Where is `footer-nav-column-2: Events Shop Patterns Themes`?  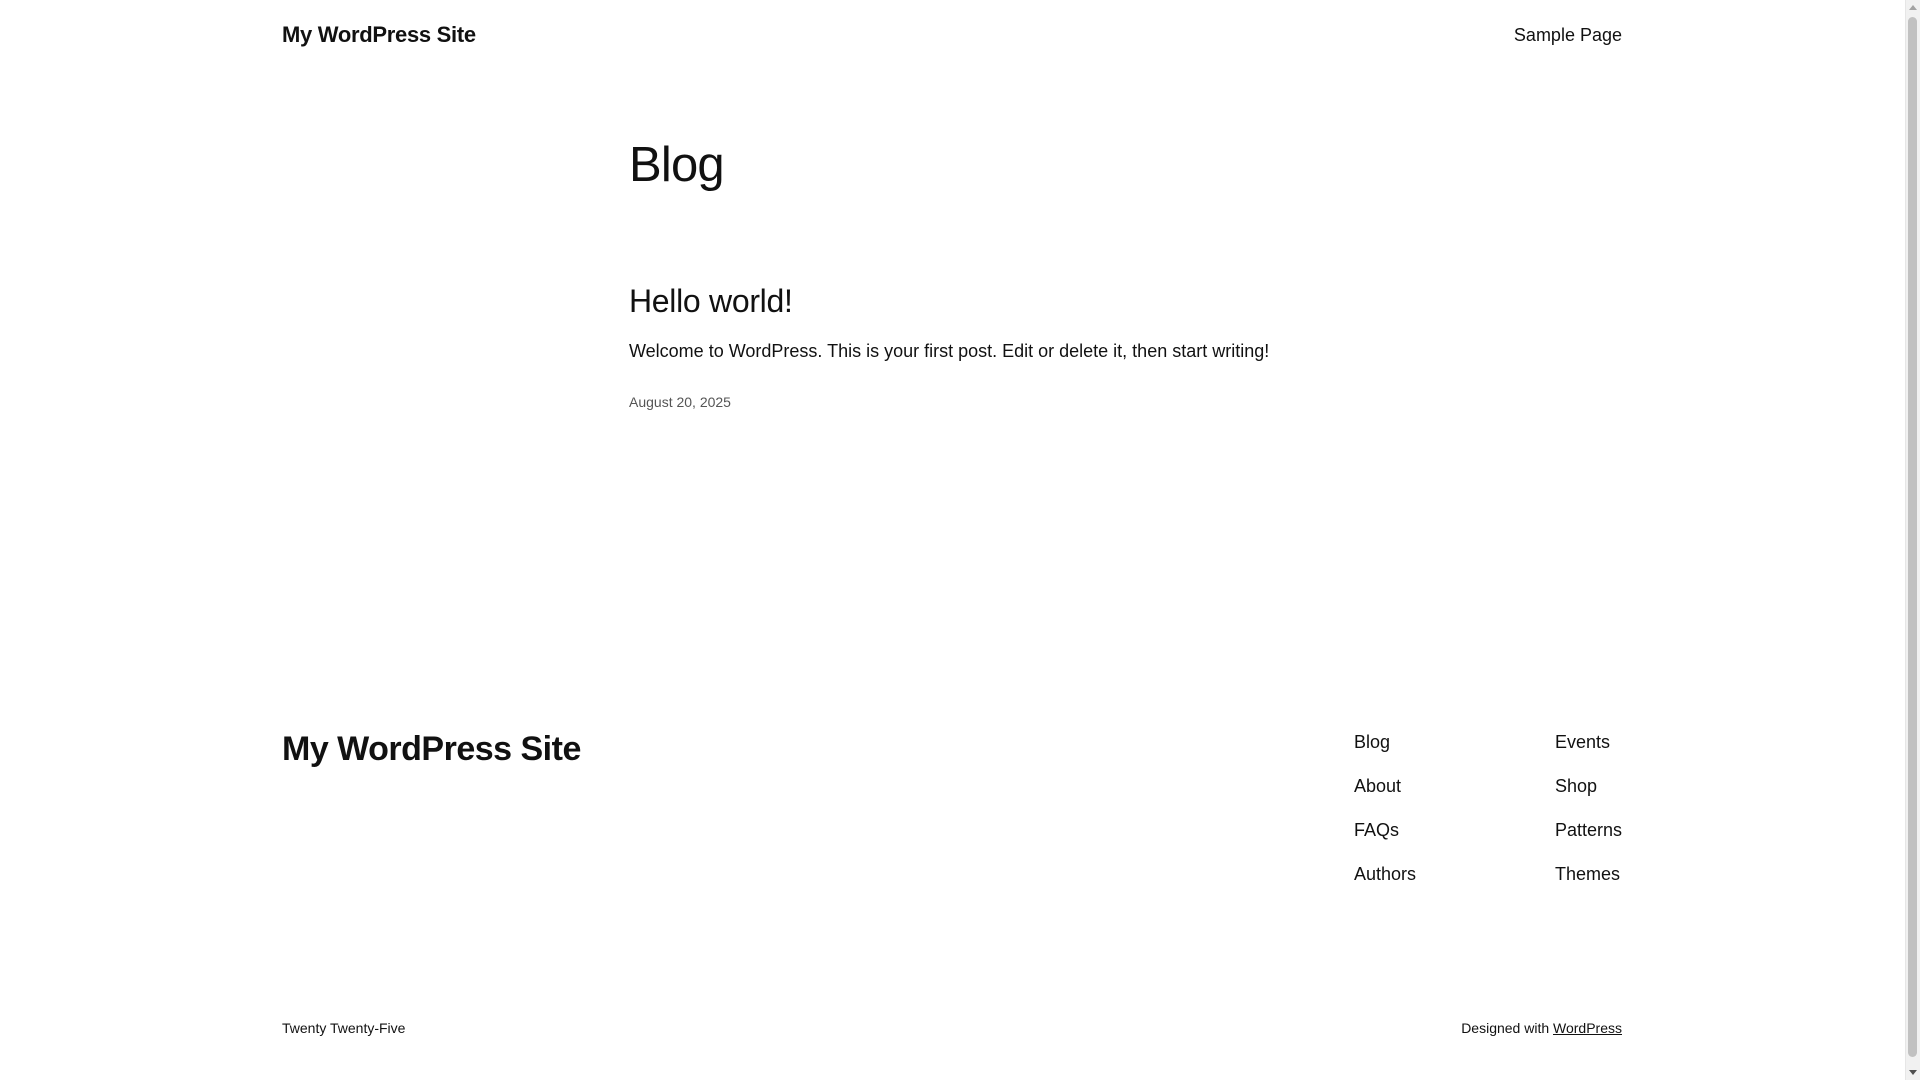
footer-nav-column-2: Events Shop Patterns Themes is located at coordinates (1588, 817).